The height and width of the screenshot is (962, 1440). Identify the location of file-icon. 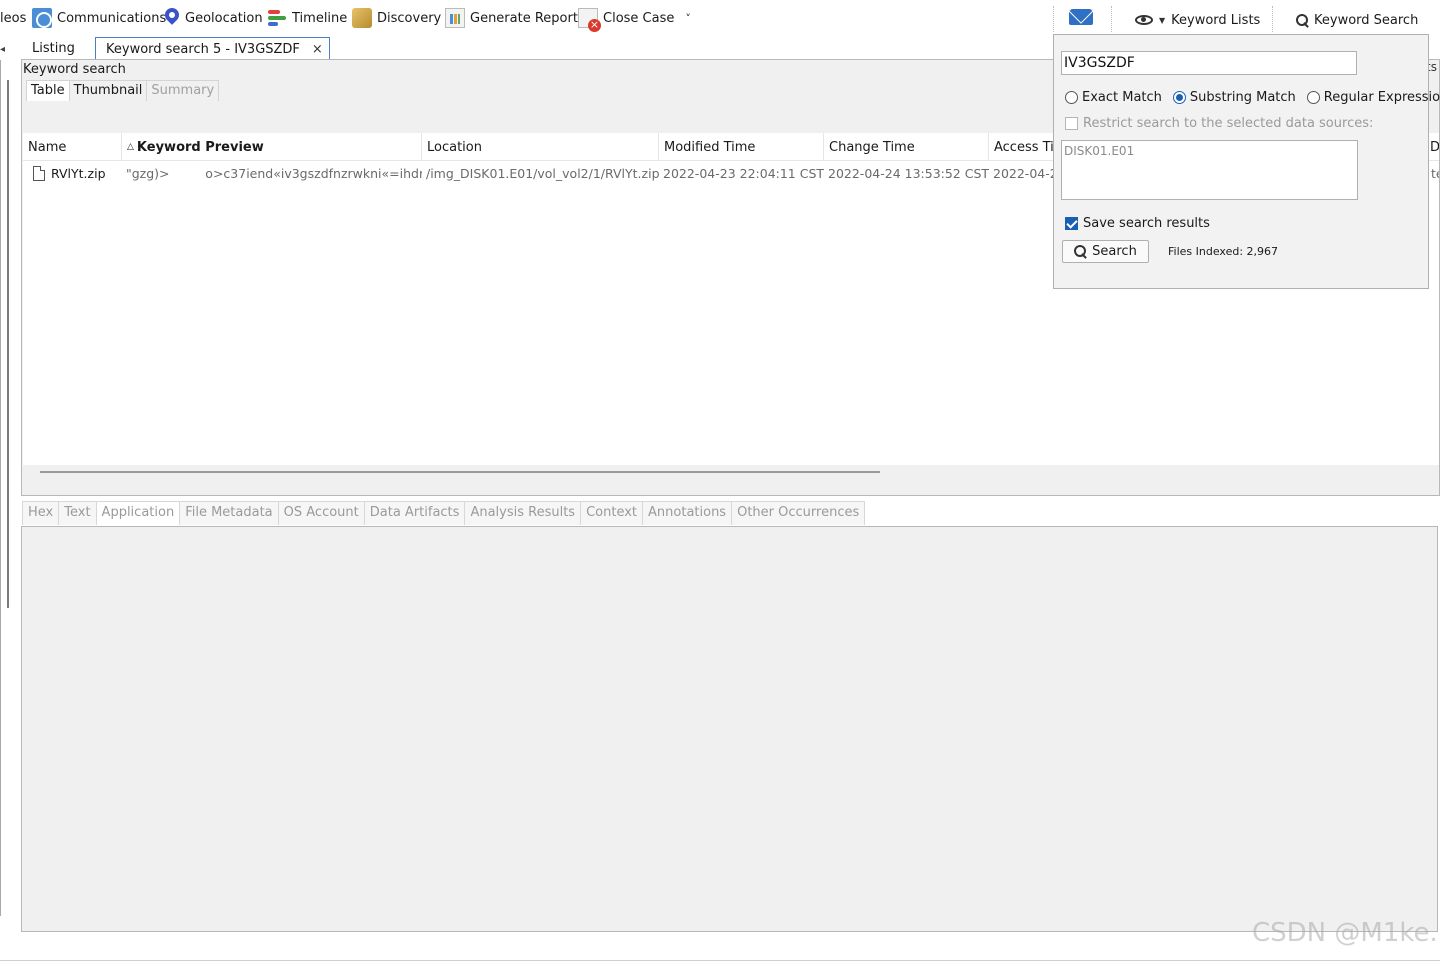
(39, 173).